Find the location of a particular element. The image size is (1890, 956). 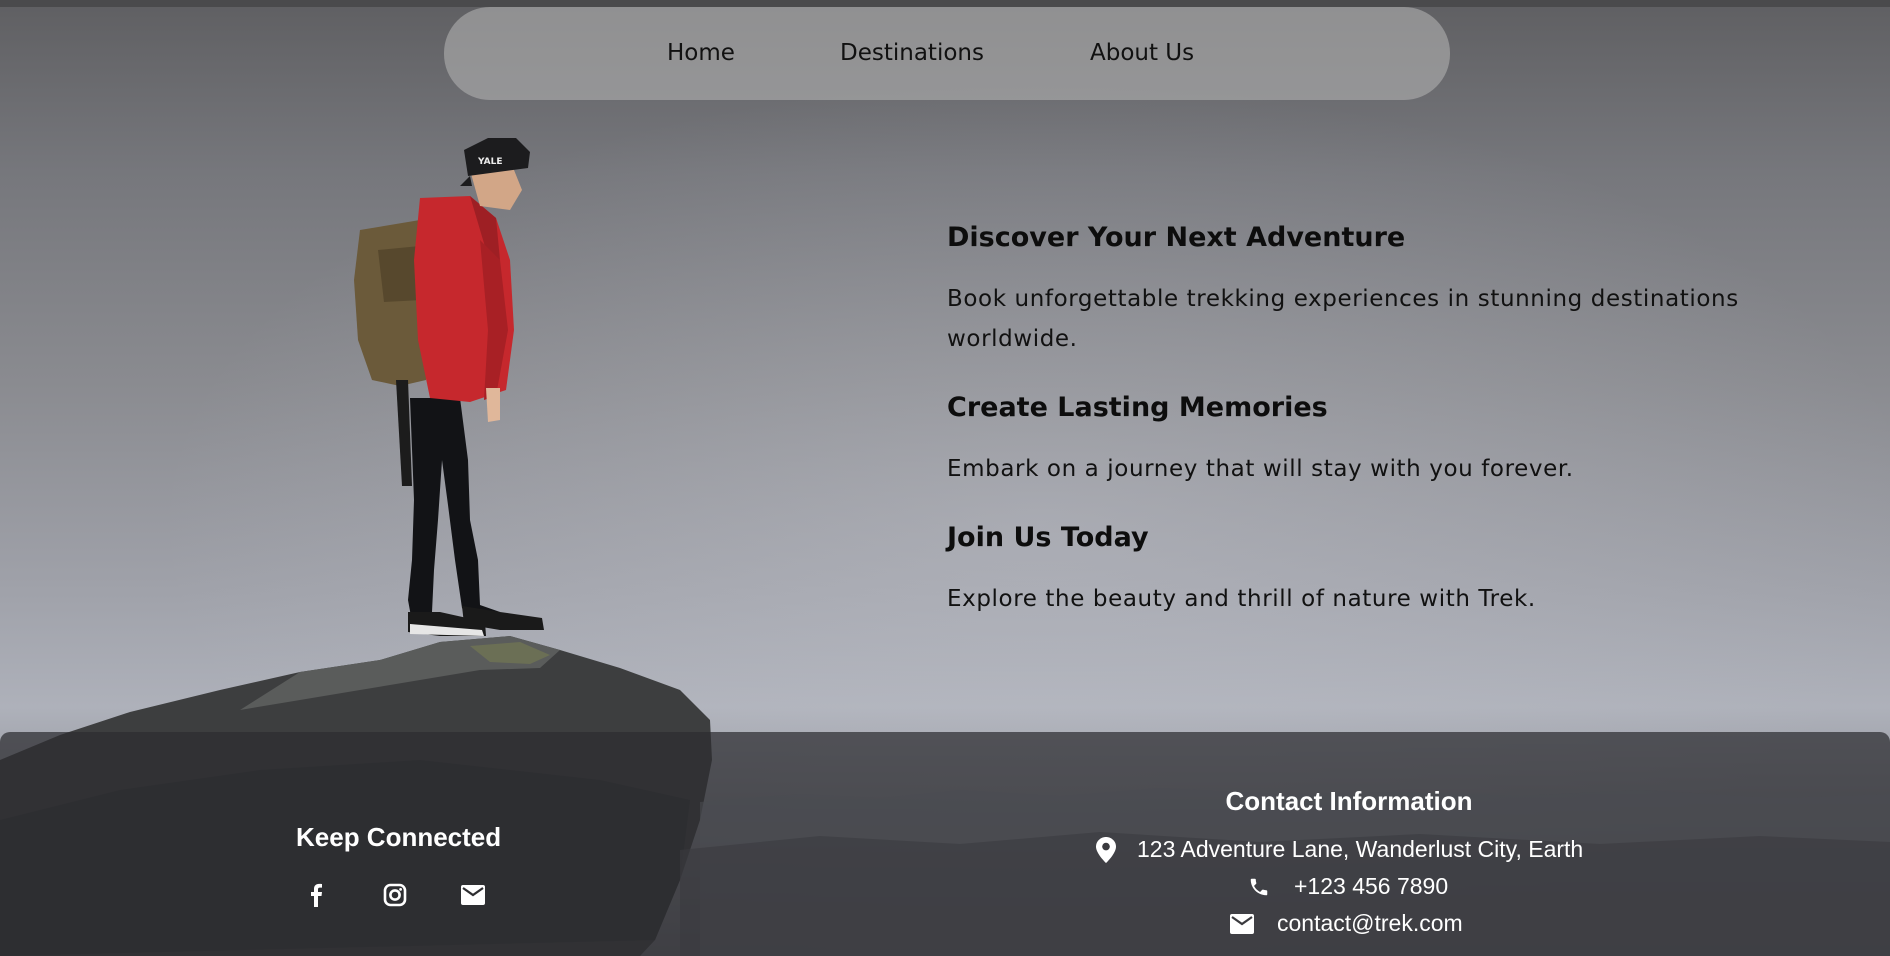

contact-email: contact@trek.com is located at coordinates (1346, 923).